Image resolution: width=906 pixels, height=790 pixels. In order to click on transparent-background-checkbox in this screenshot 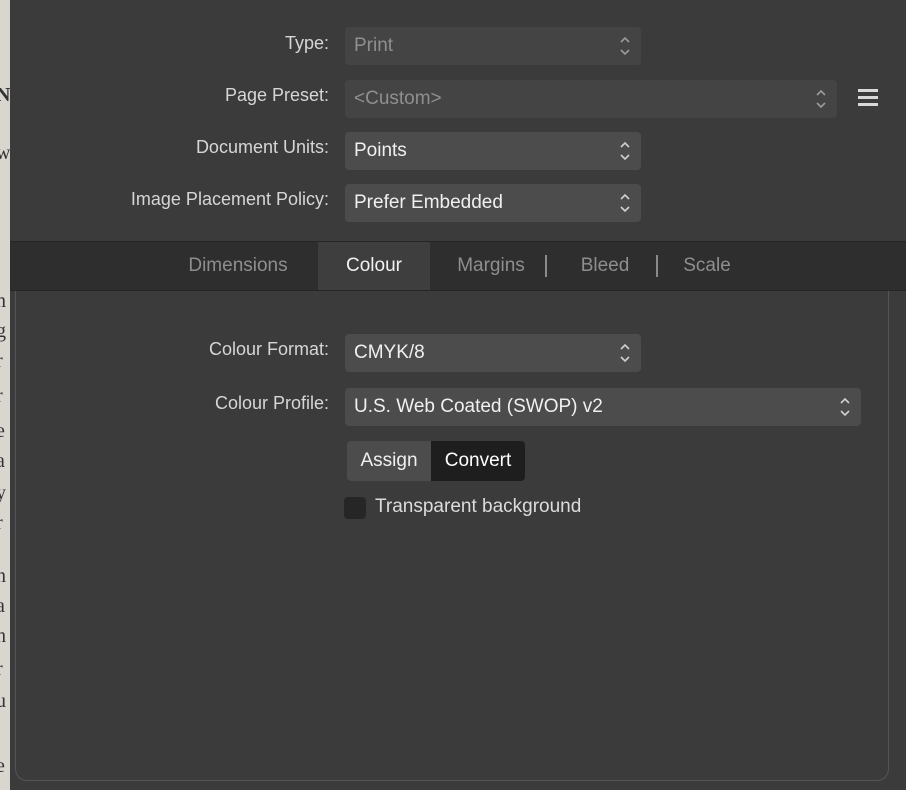, I will do `click(355, 508)`.